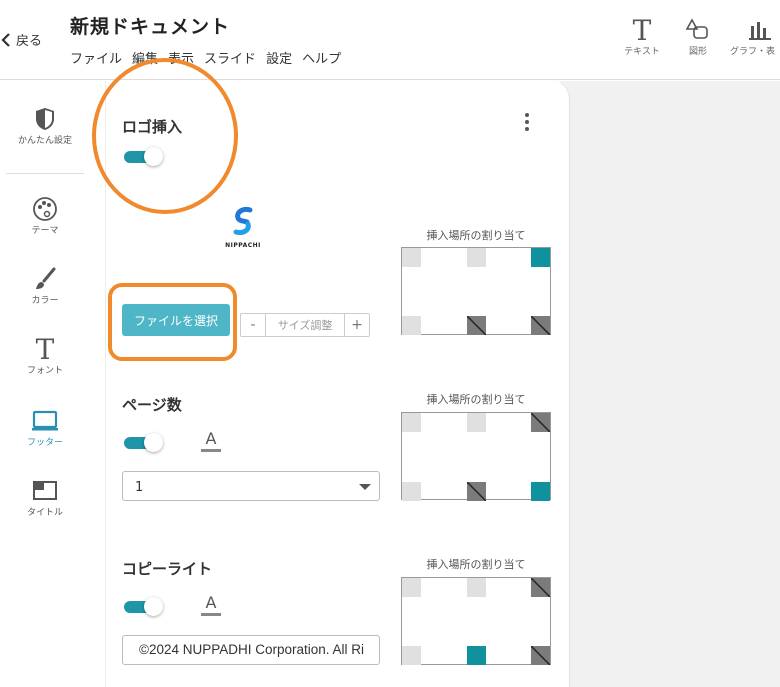 Image resolution: width=780 pixels, height=687 pixels. What do you see at coordinates (251, 486) in the screenshot?
I see `page-number-select: 1` at bounding box center [251, 486].